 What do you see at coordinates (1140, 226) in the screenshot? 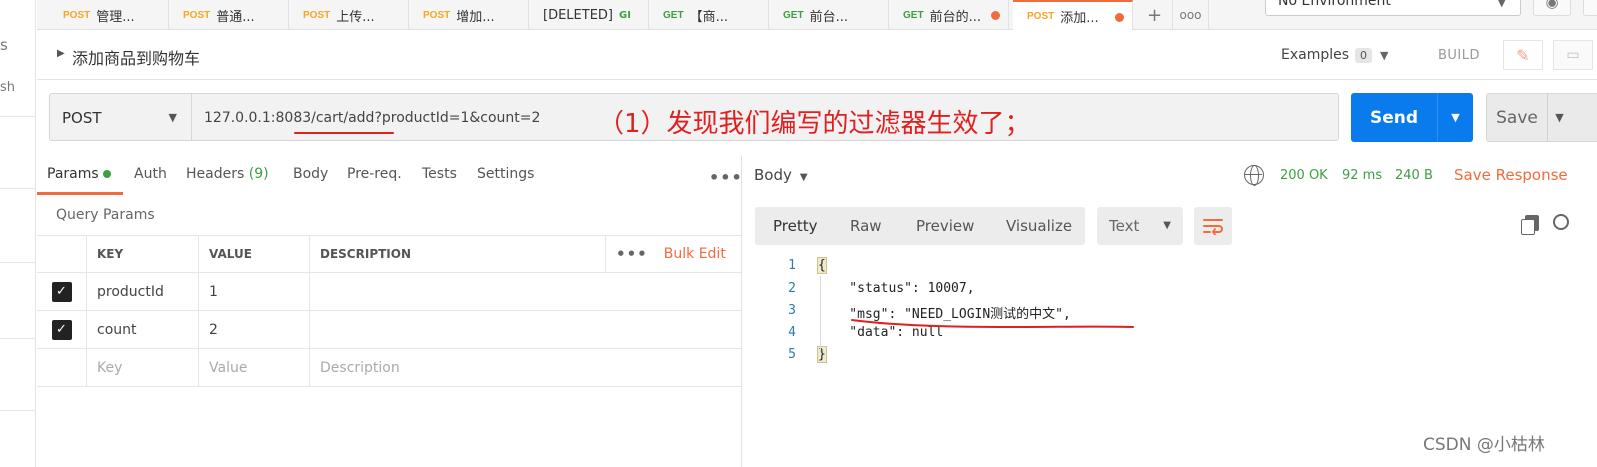
I see `format-select: Text ▼` at bounding box center [1140, 226].